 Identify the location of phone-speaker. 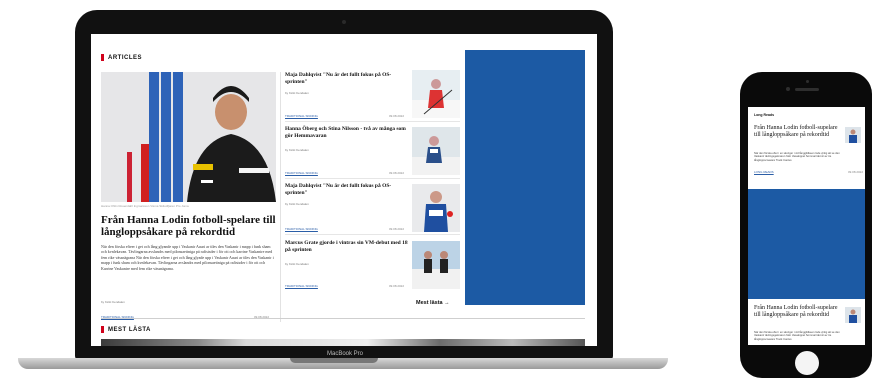
(807, 89).